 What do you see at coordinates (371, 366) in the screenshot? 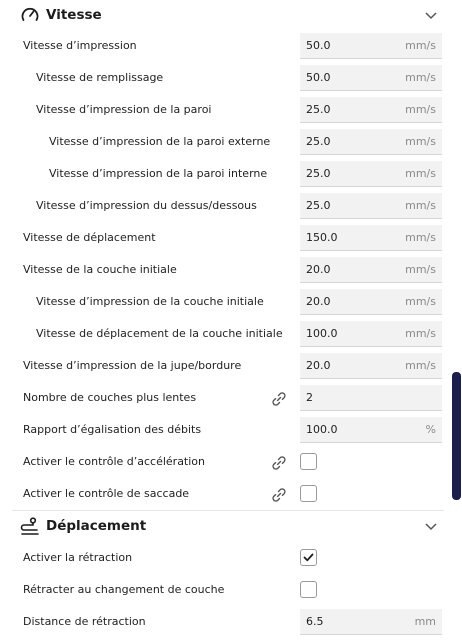
I see `skirt-brim-speed-input: 20.0 mm/s` at bounding box center [371, 366].